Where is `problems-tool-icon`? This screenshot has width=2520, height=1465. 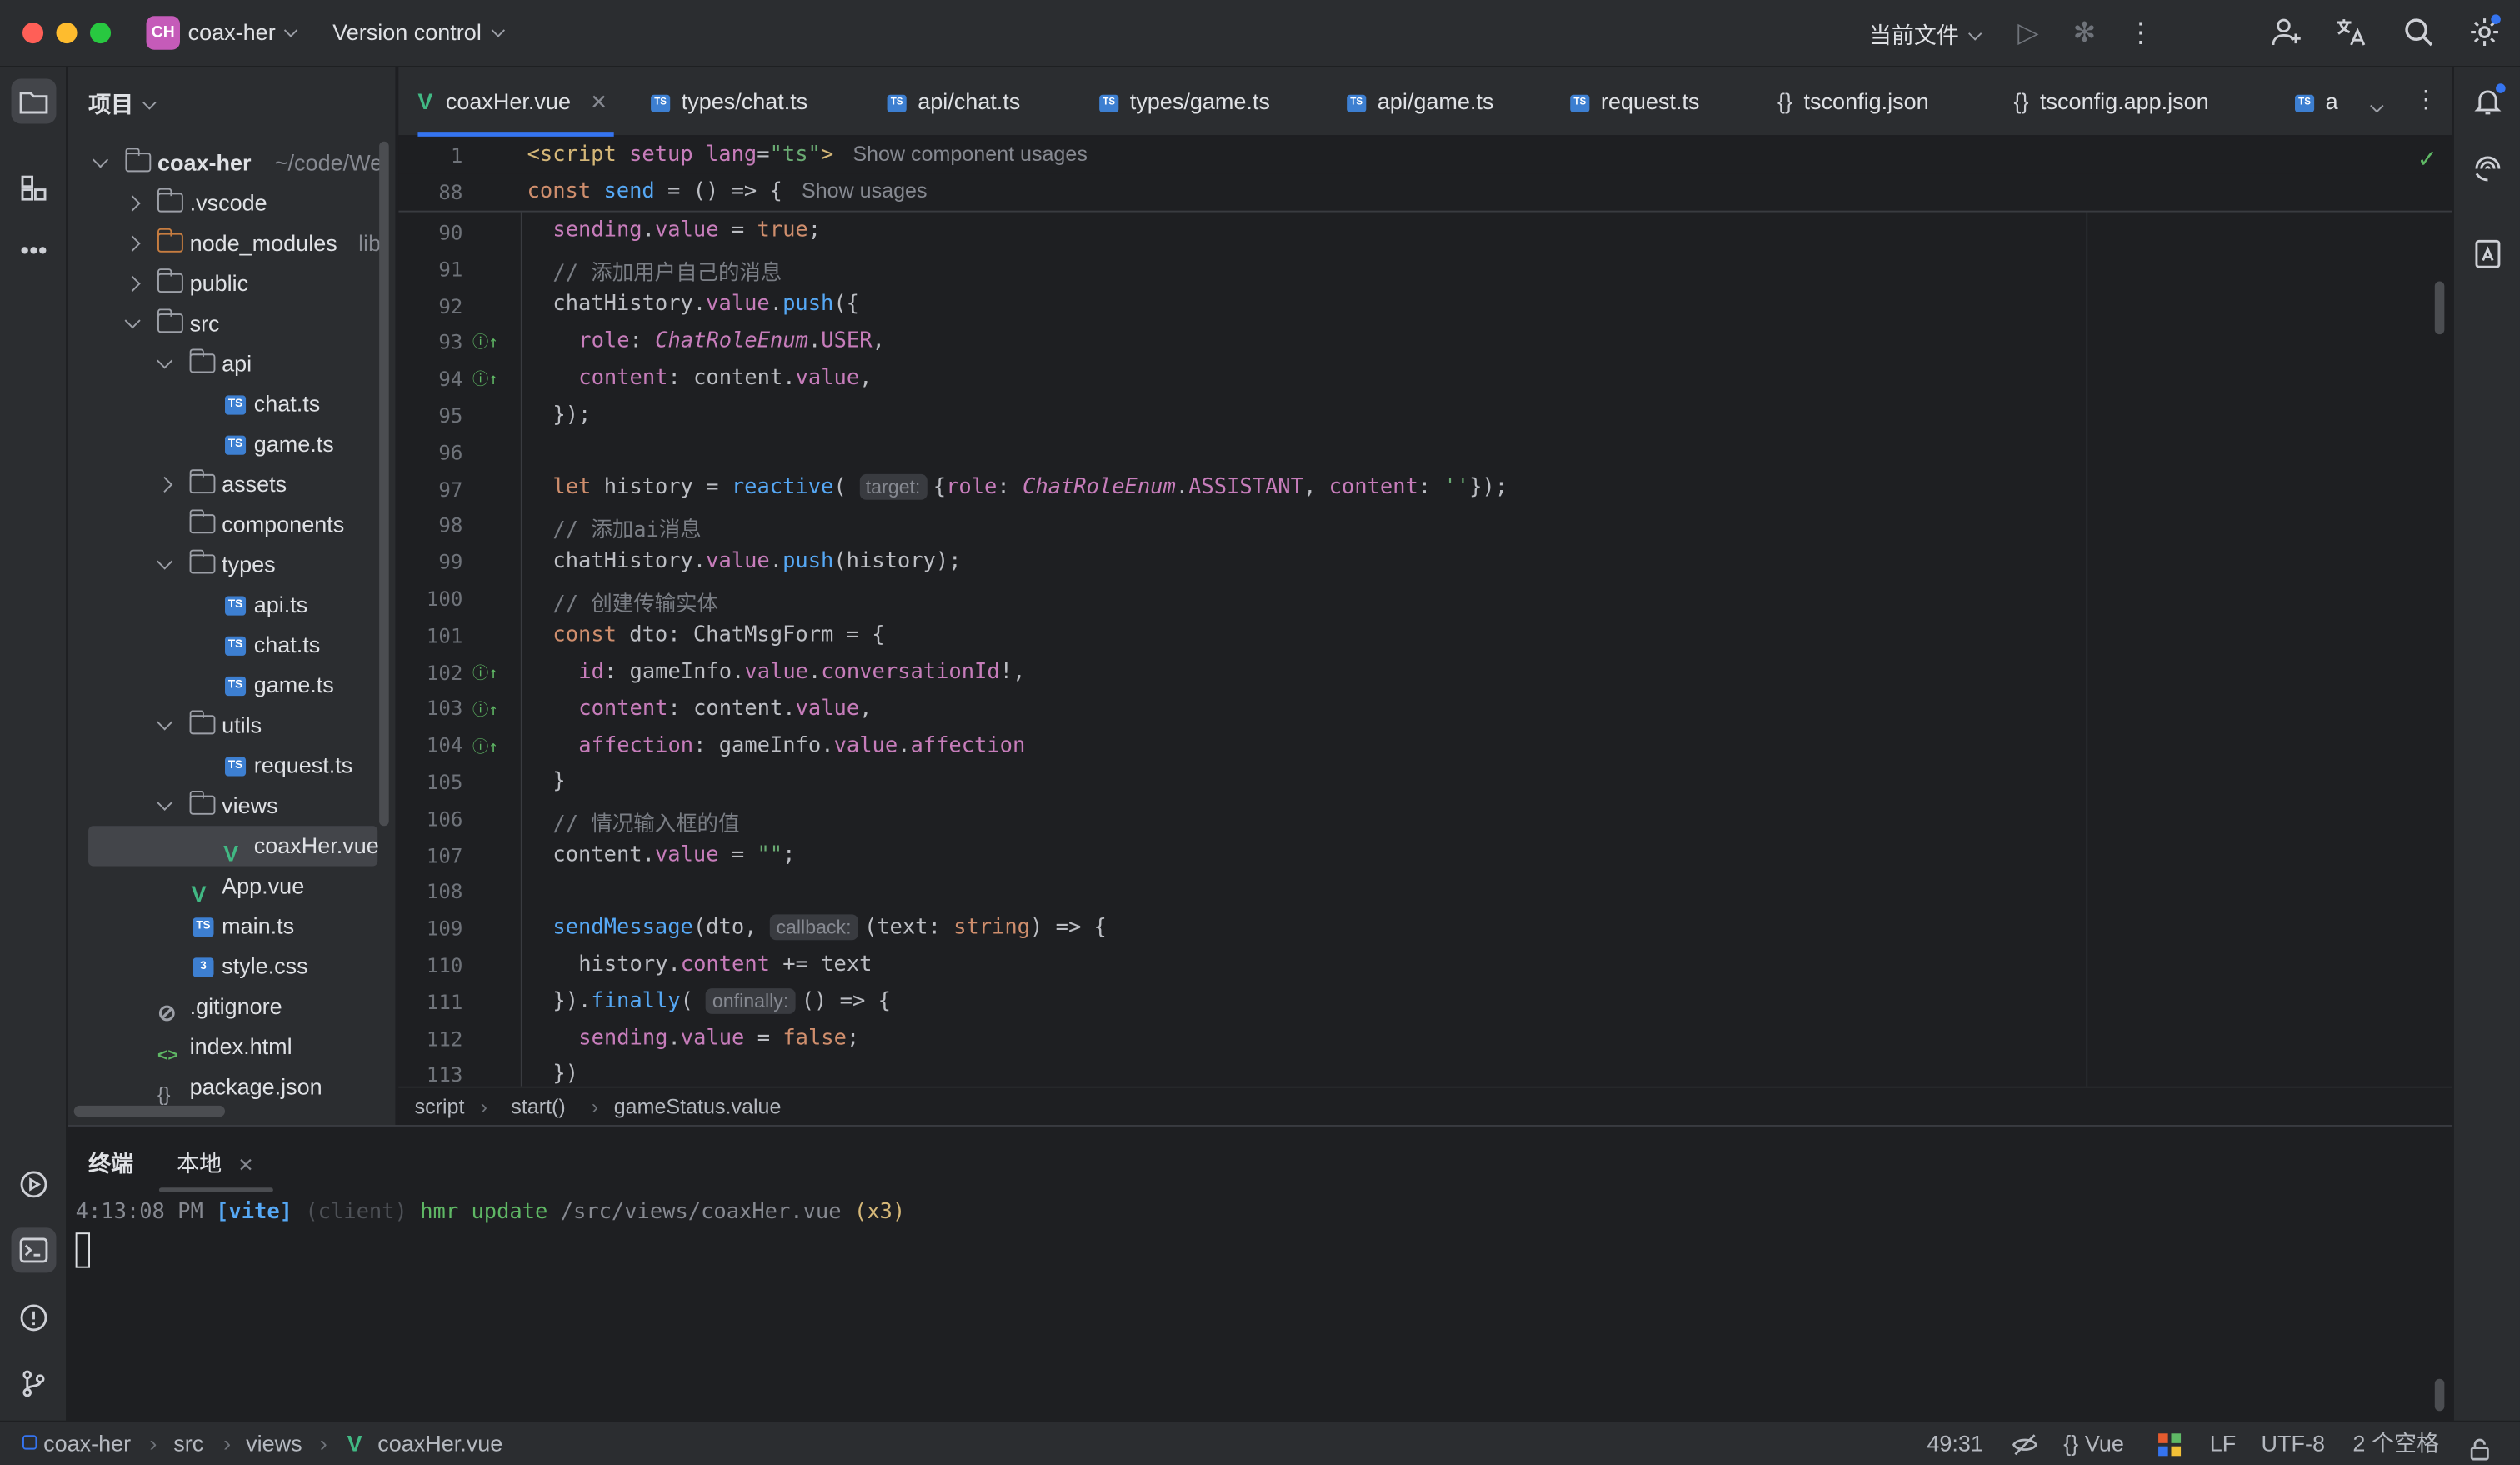
problems-tool-icon is located at coordinates (33, 1317).